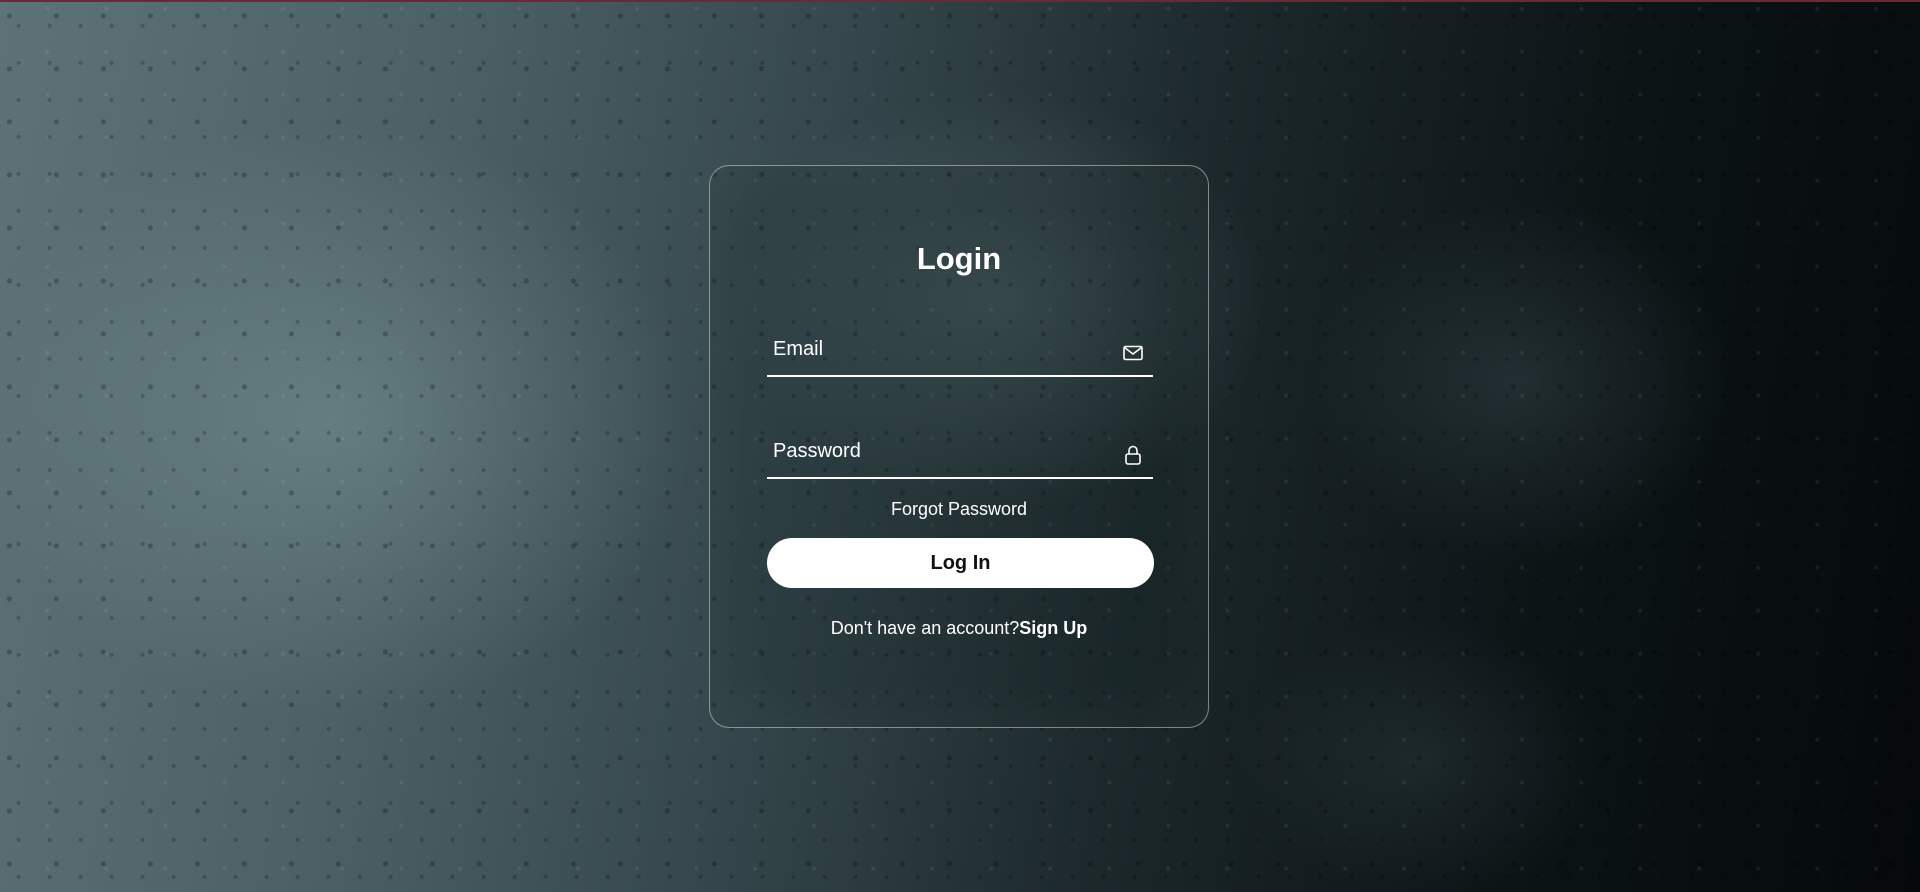 The height and width of the screenshot is (892, 1920). I want to click on login-title: Login, so click(959, 258).